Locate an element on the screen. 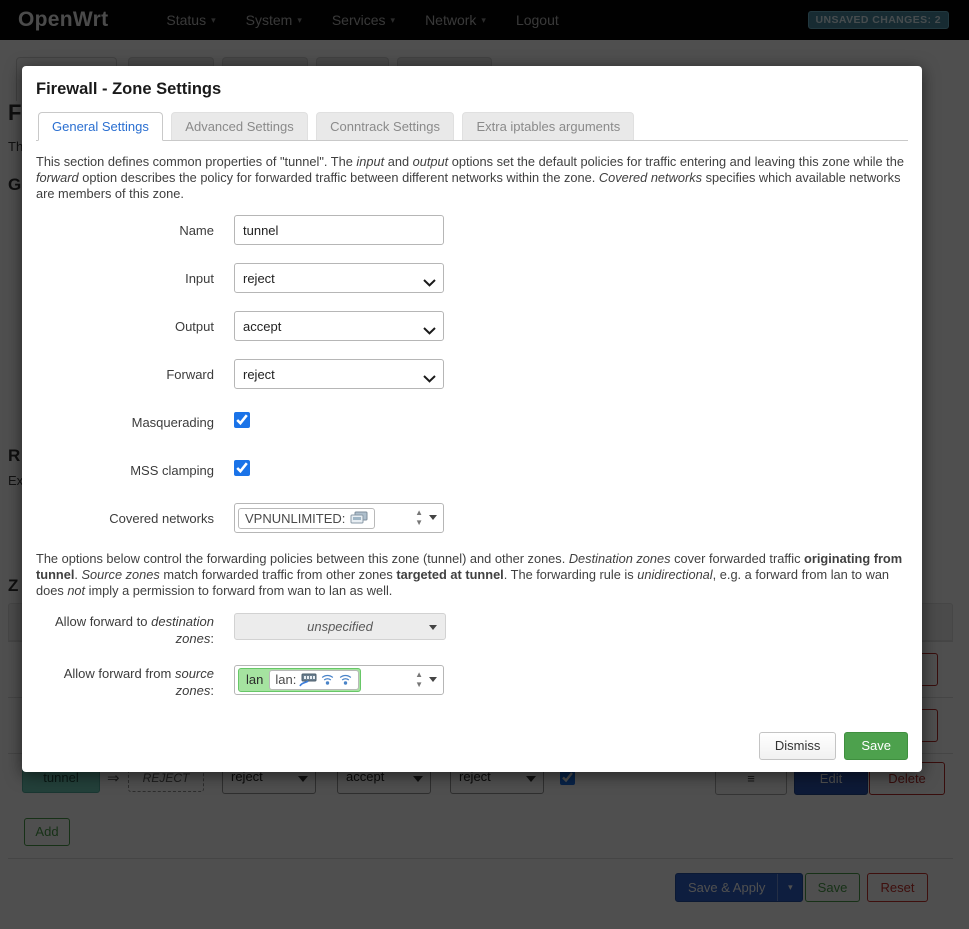 The image size is (969, 929). covered-networks-dropdown: VPNUNLIMITED: ▲ ▼ is located at coordinates (339, 518).